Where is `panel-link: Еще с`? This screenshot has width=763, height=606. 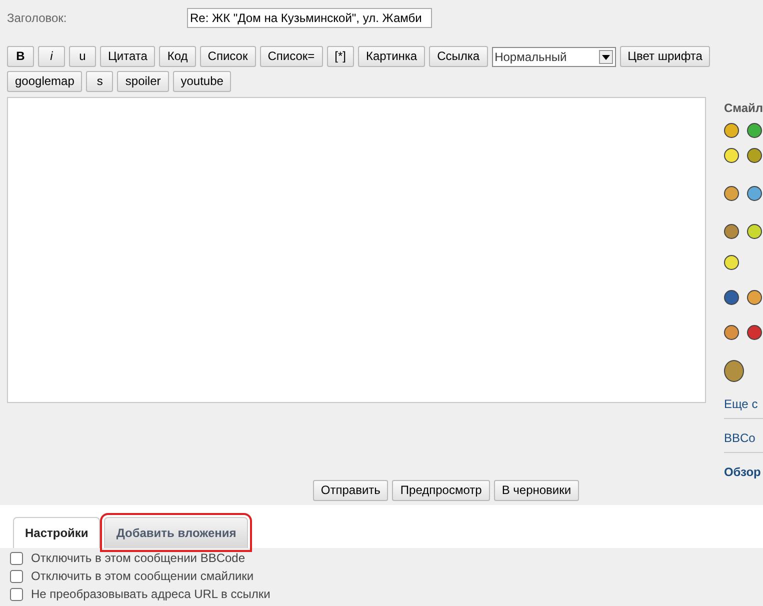 panel-link: Еще с is located at coordinates (743, 404).